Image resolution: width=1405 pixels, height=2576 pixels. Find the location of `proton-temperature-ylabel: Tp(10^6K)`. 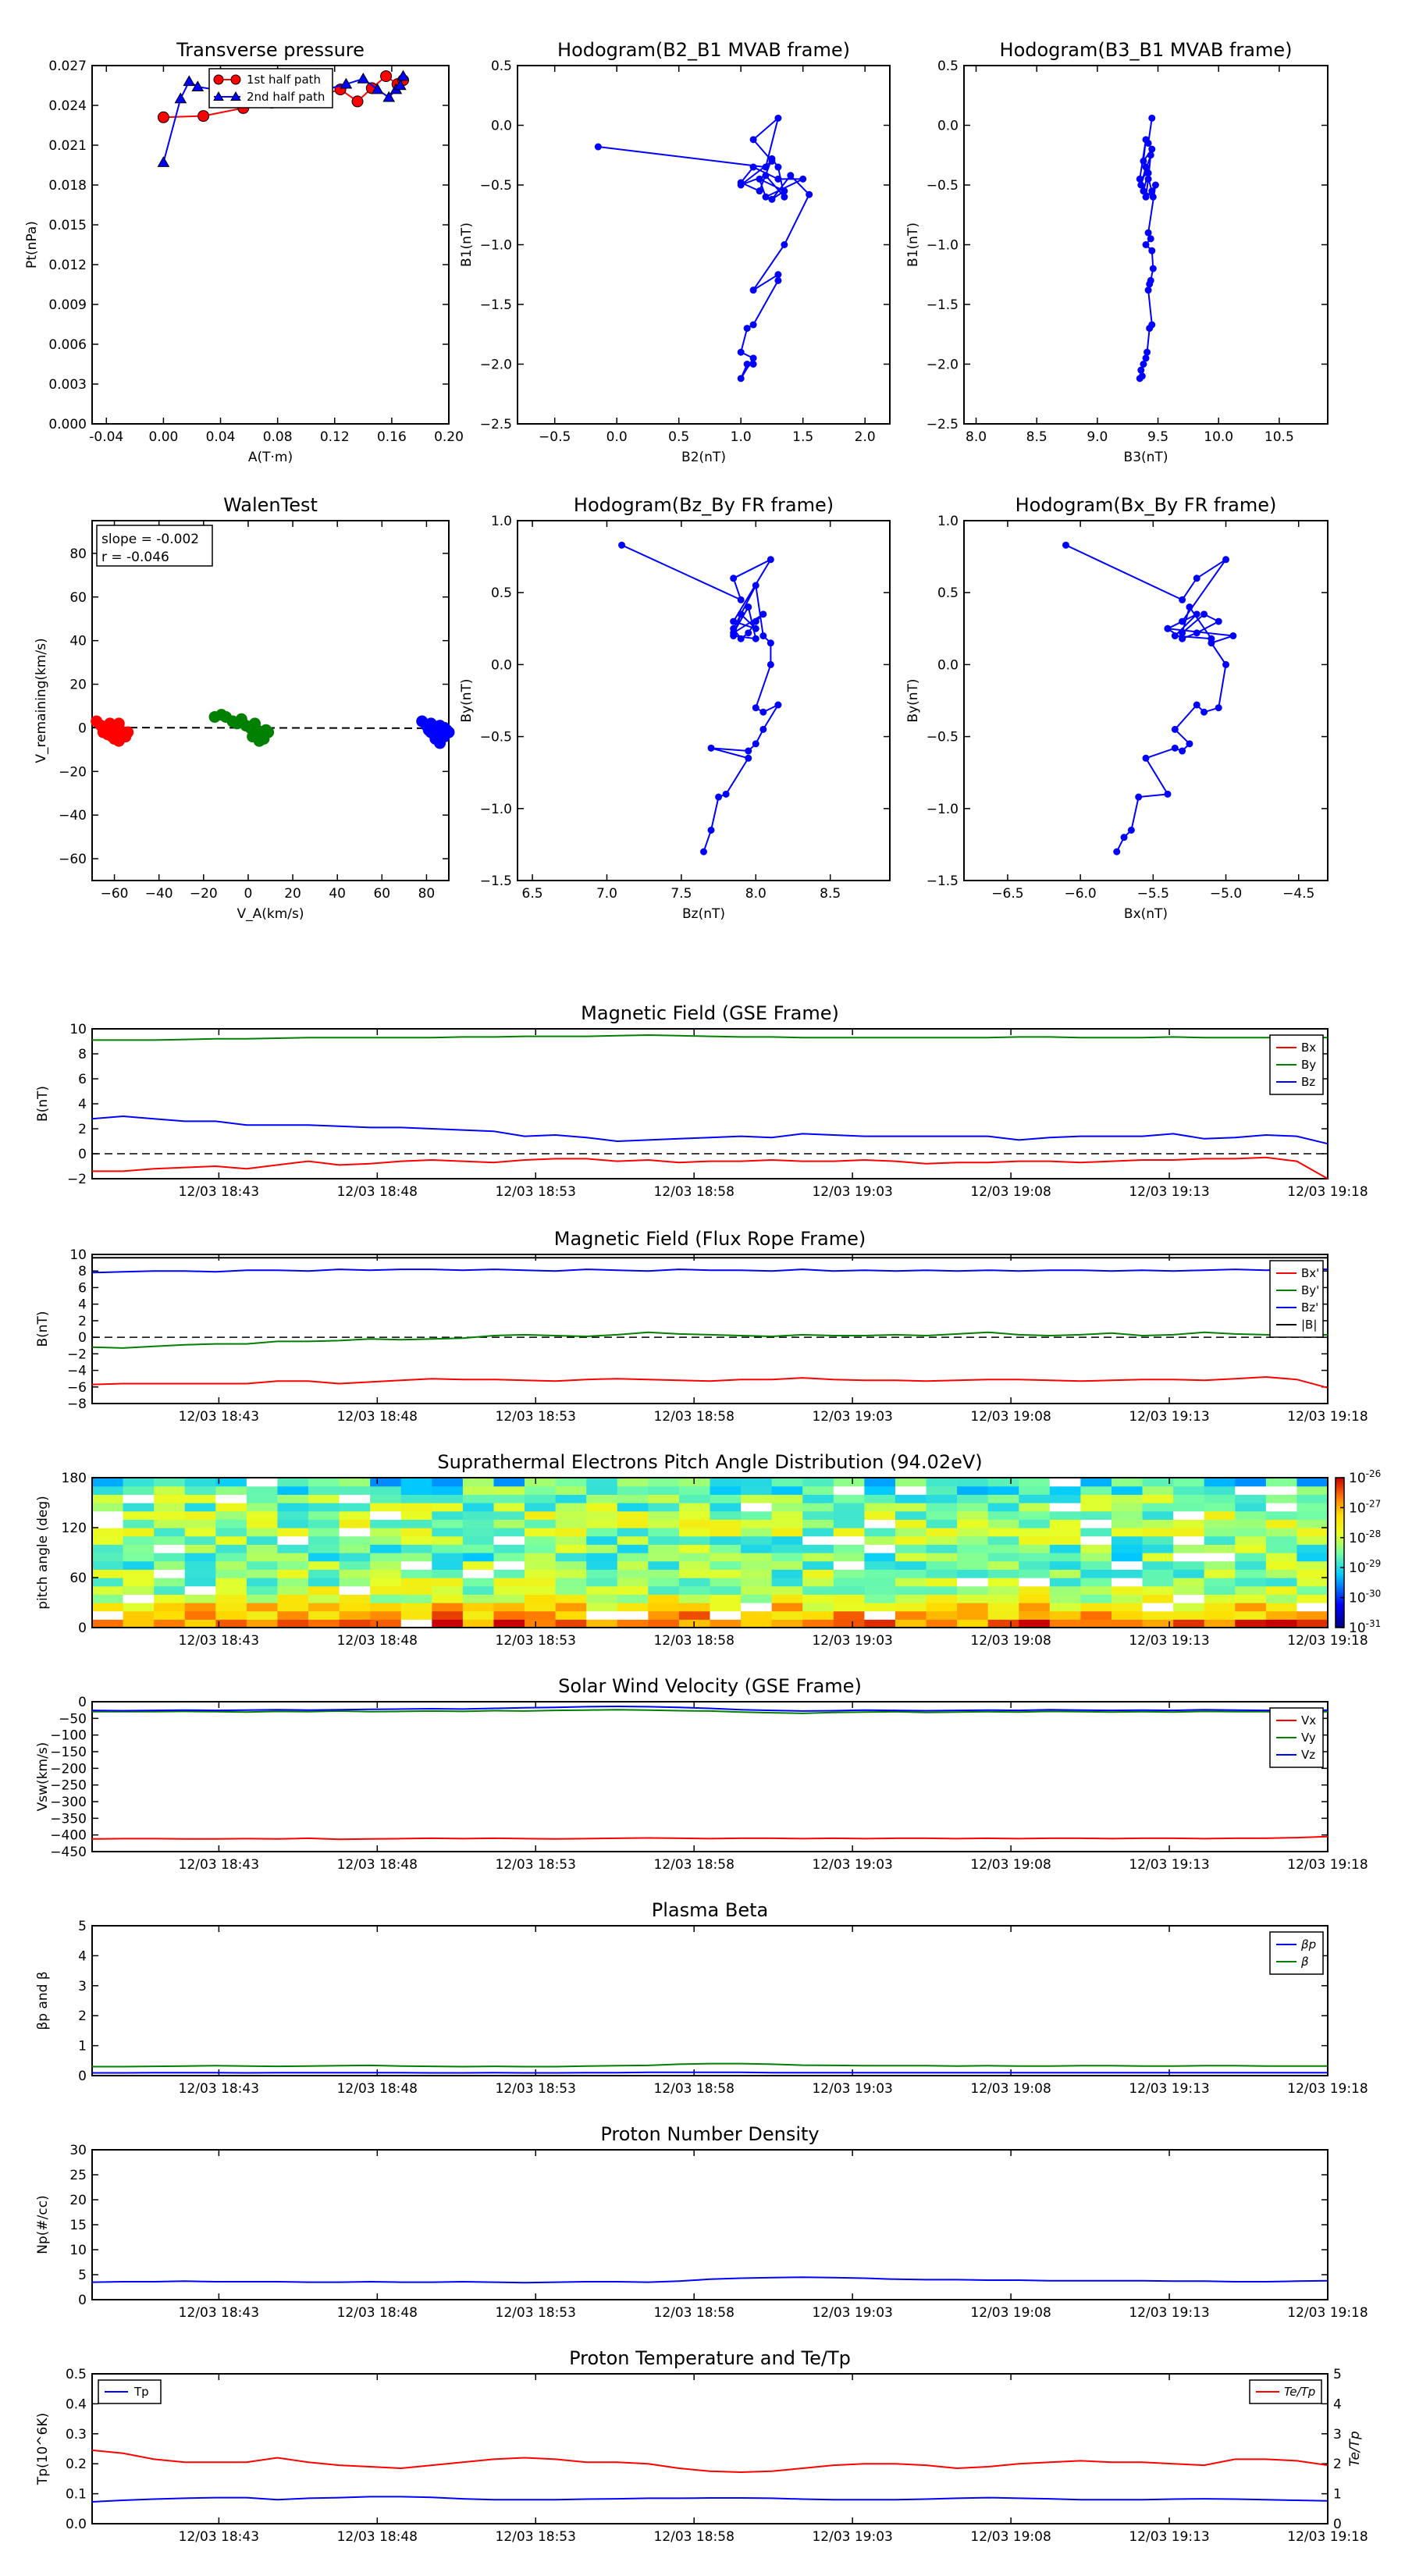

proton-temperature-ylabel: Tp(10^6K) is located at coordinates (43, 2449).